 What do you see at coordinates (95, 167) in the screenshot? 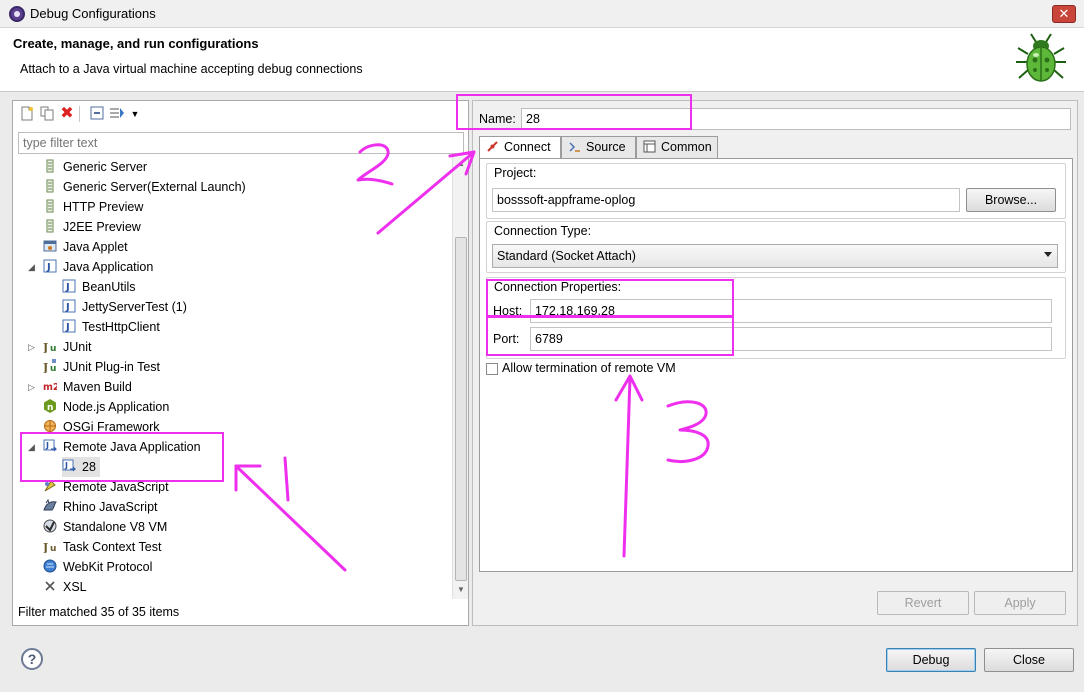
I see `tree-item-generic-server: Generic Server` at bounding box center [95, 167].